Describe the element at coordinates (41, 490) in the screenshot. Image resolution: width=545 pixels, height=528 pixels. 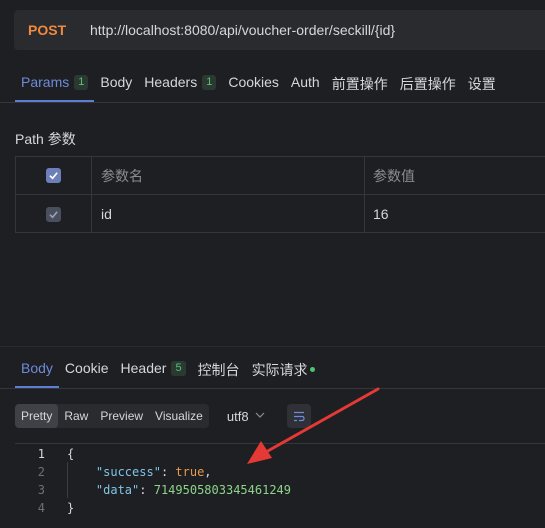
I see `line-number: 3` at that location.